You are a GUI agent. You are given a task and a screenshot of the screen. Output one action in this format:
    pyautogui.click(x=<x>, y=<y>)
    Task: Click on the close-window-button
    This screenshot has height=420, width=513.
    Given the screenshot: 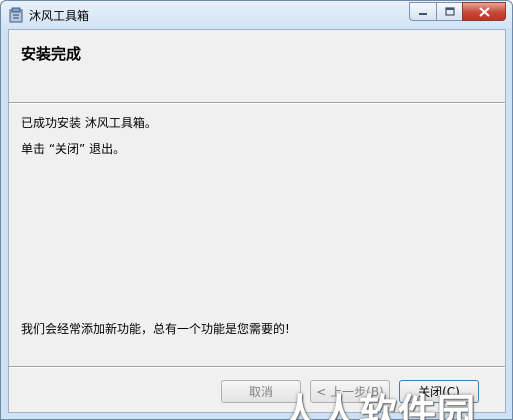 What is the action you would take?
    pyautogui.click(x=484, y=11)
    